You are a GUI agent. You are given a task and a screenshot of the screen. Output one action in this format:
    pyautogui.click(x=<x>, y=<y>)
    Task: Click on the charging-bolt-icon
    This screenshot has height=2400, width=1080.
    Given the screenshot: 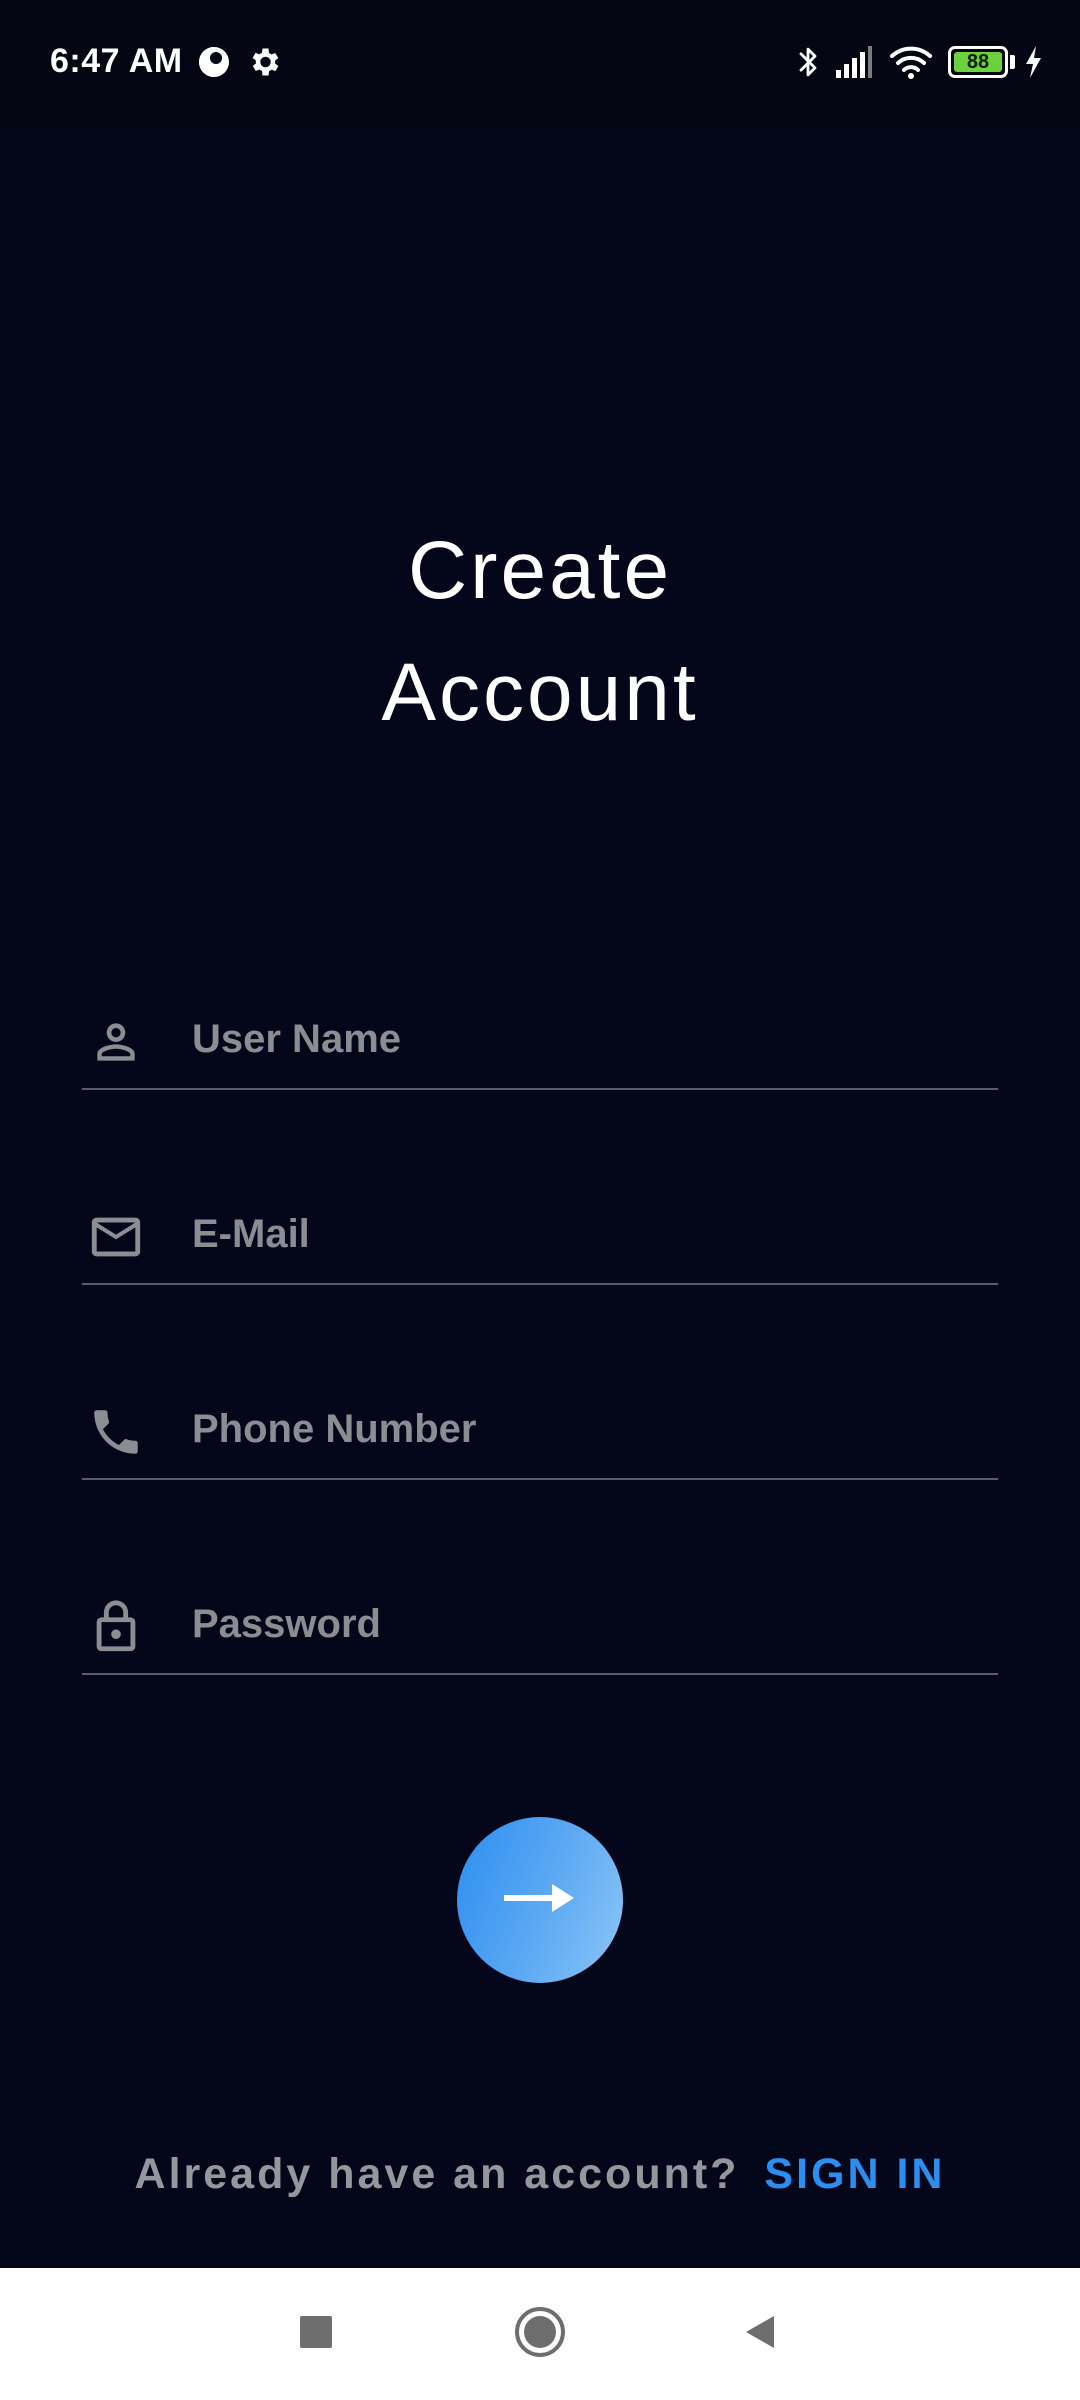 What is the action you would take?
    pyautogui.click(x=1033, y=62)
    